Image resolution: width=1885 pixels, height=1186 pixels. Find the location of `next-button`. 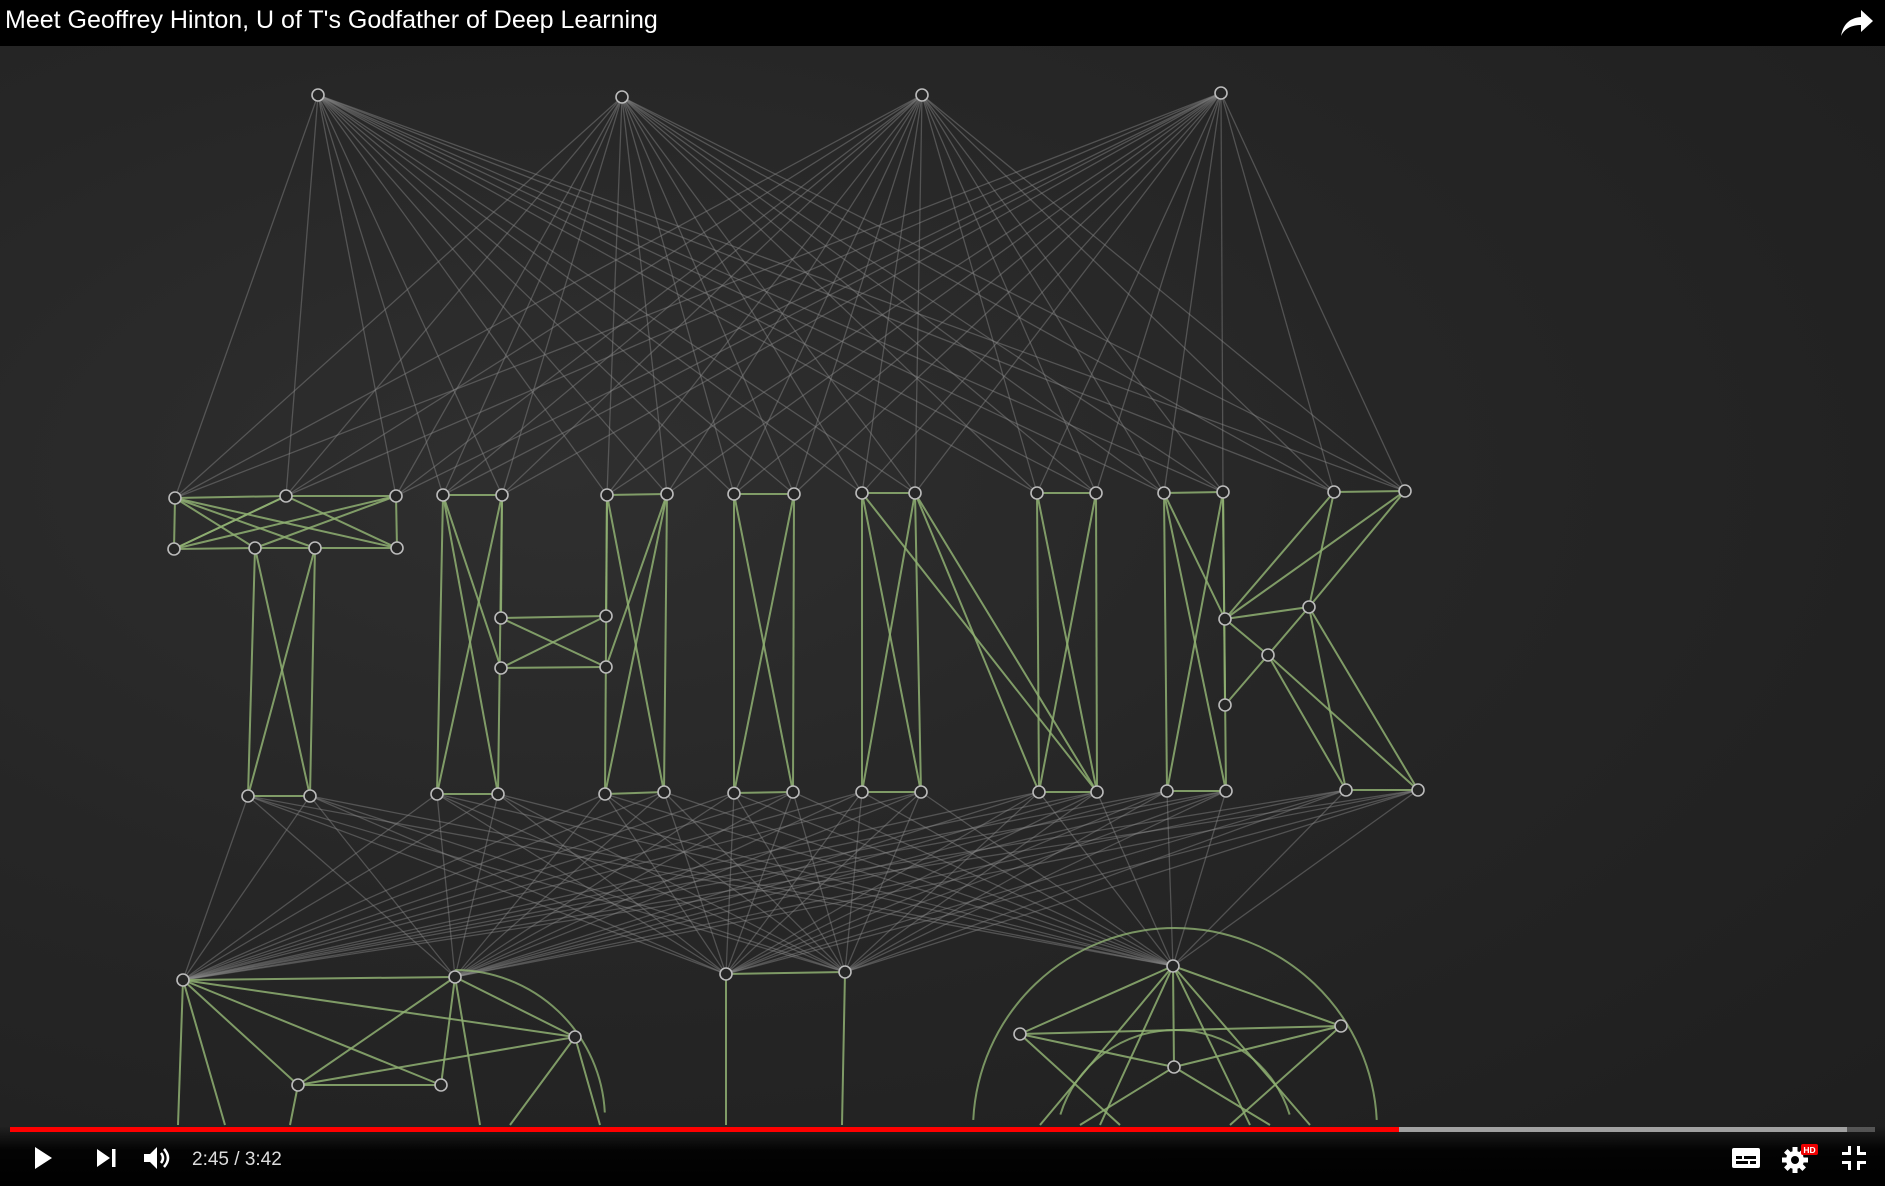

next-button is located at coordinates (106, 1158).